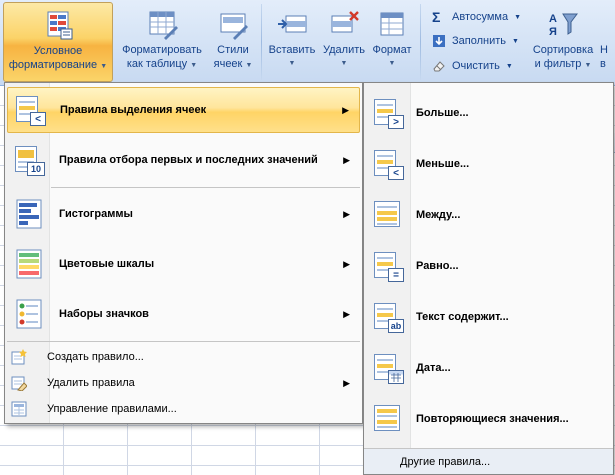 This screenshot has height=475, width=615. Describe the element at coordinates (233, 64) in the screenshot. I see `cell-styles-label-2: ячеек ▼` at that location.